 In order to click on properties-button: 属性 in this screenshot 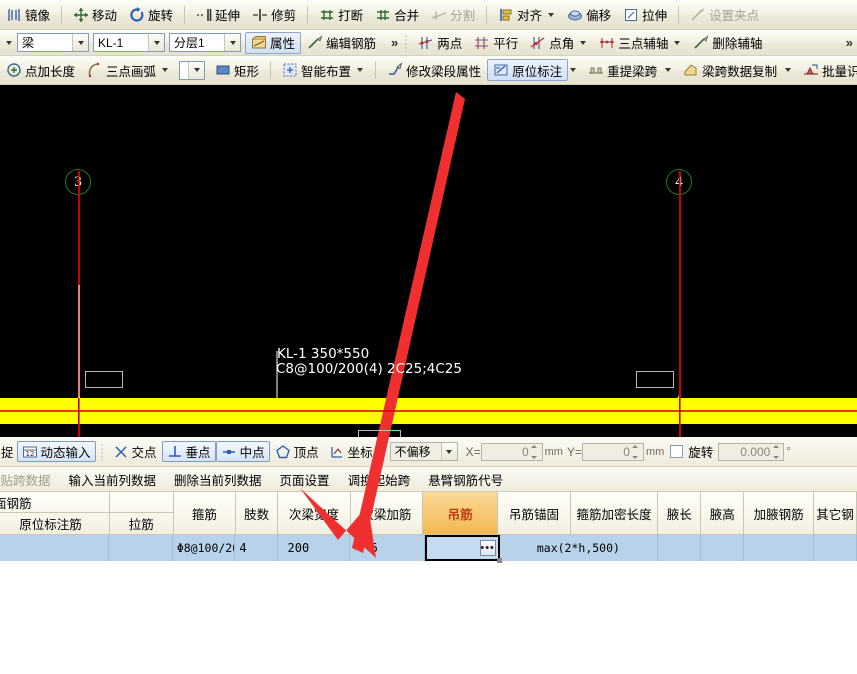, I will do `click(273, 42)`.